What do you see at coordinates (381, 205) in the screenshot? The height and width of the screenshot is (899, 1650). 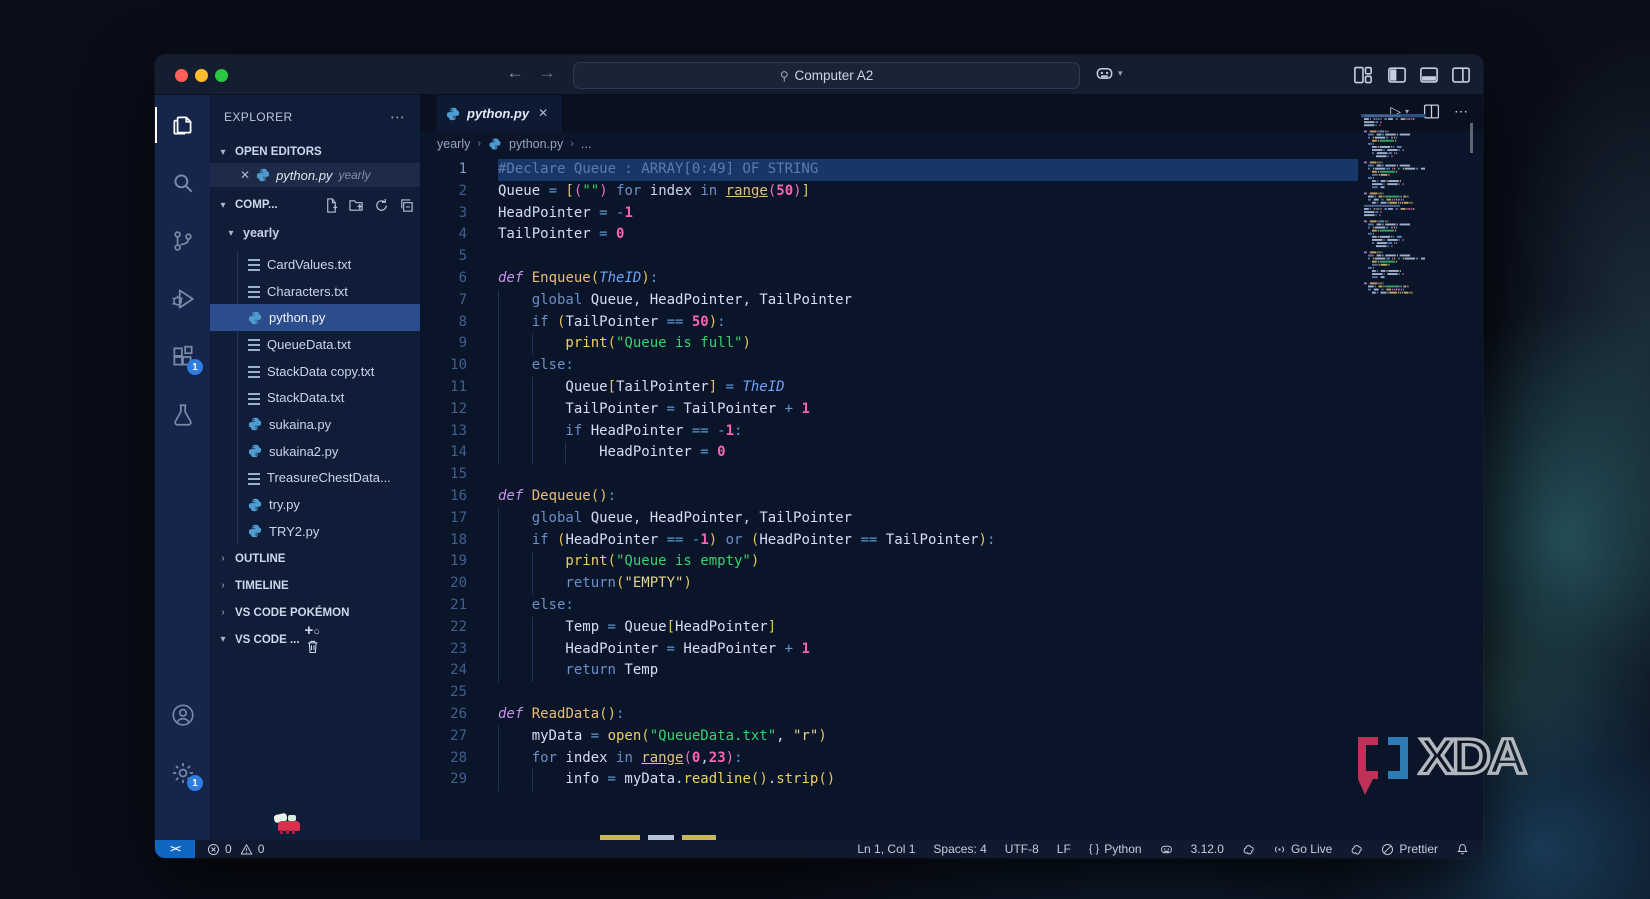 I see `refresh-icon` at bounding box center [381, 205].